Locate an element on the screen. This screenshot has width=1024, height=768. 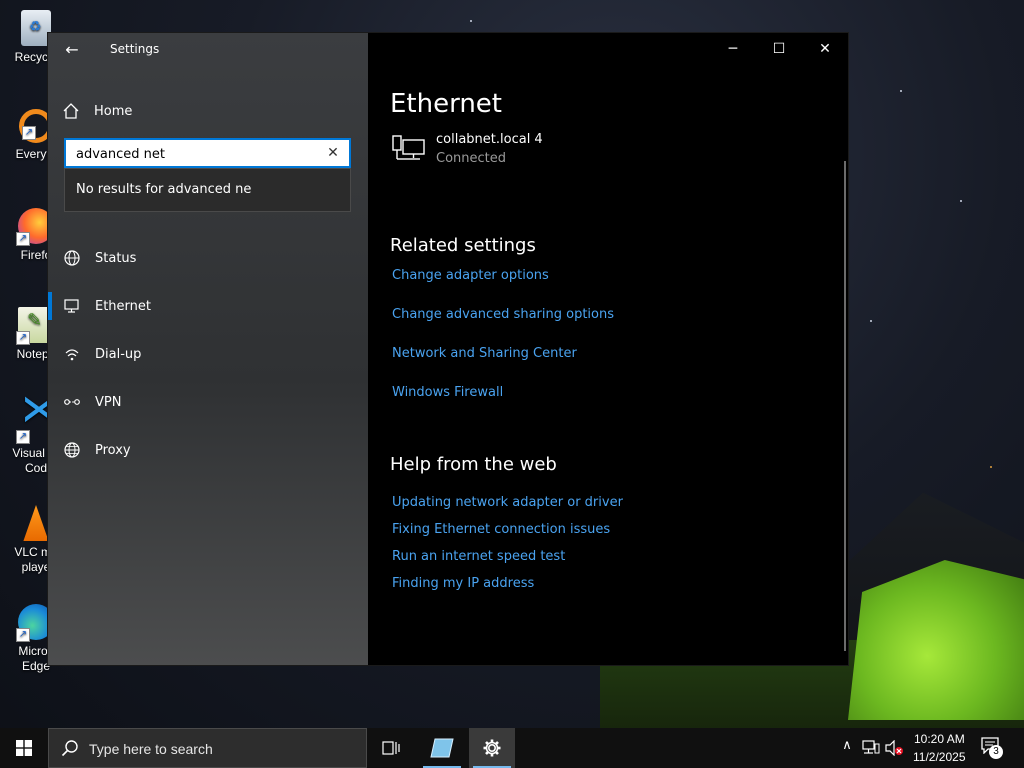
taskbar-settings-button is located at coordinates (492, 748).